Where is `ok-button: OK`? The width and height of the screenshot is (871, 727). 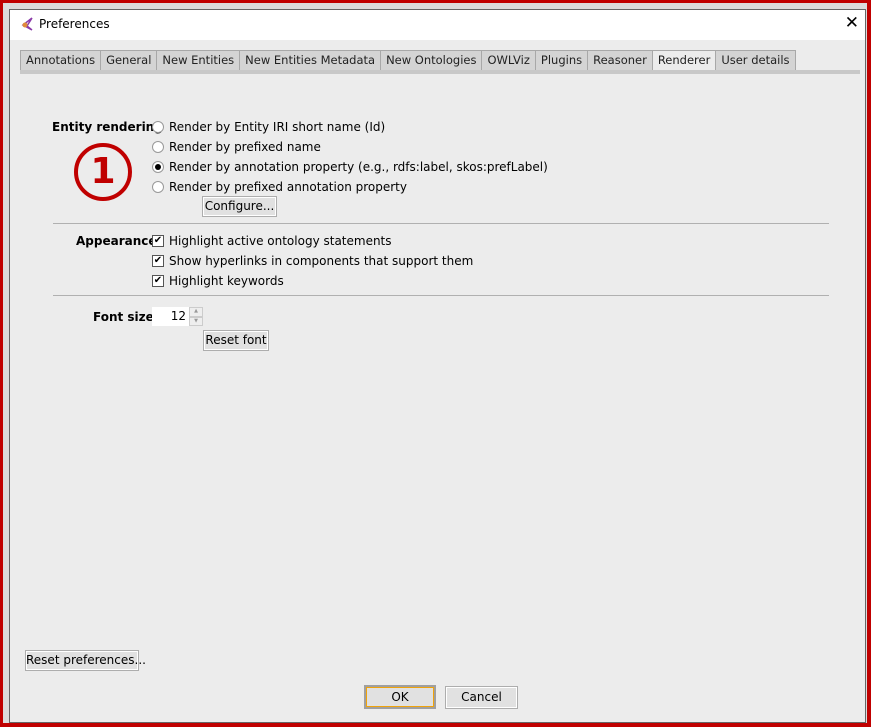
ok-button: OK is located at coordinates (400, 697).